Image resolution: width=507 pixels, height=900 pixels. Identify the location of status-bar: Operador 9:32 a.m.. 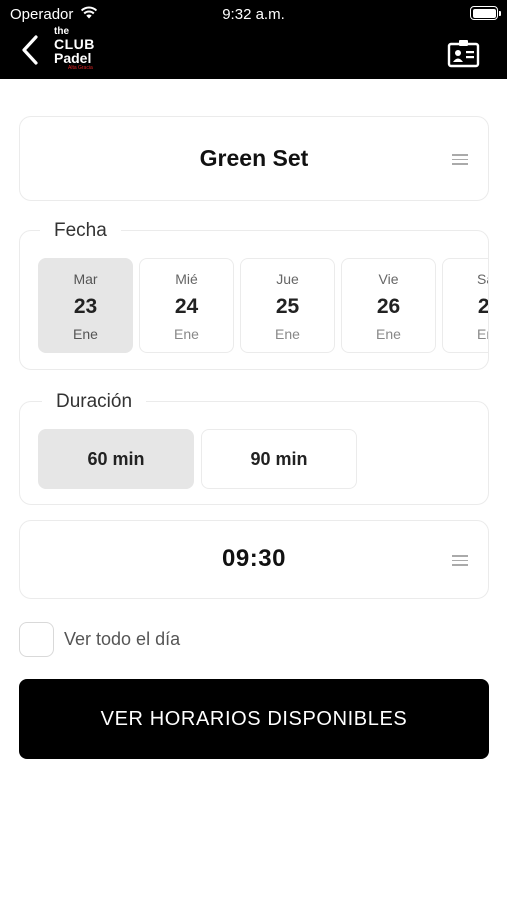
(253, 14).